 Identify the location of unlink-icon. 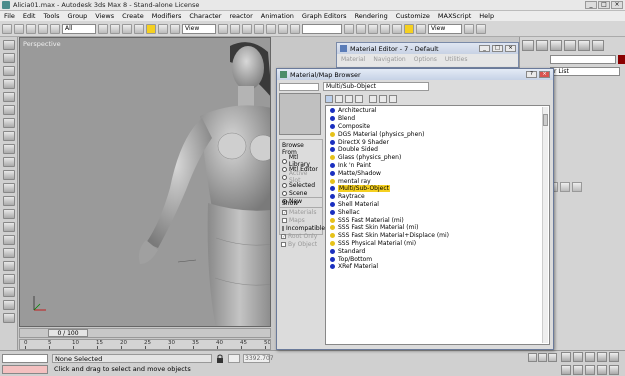
(43, 28).